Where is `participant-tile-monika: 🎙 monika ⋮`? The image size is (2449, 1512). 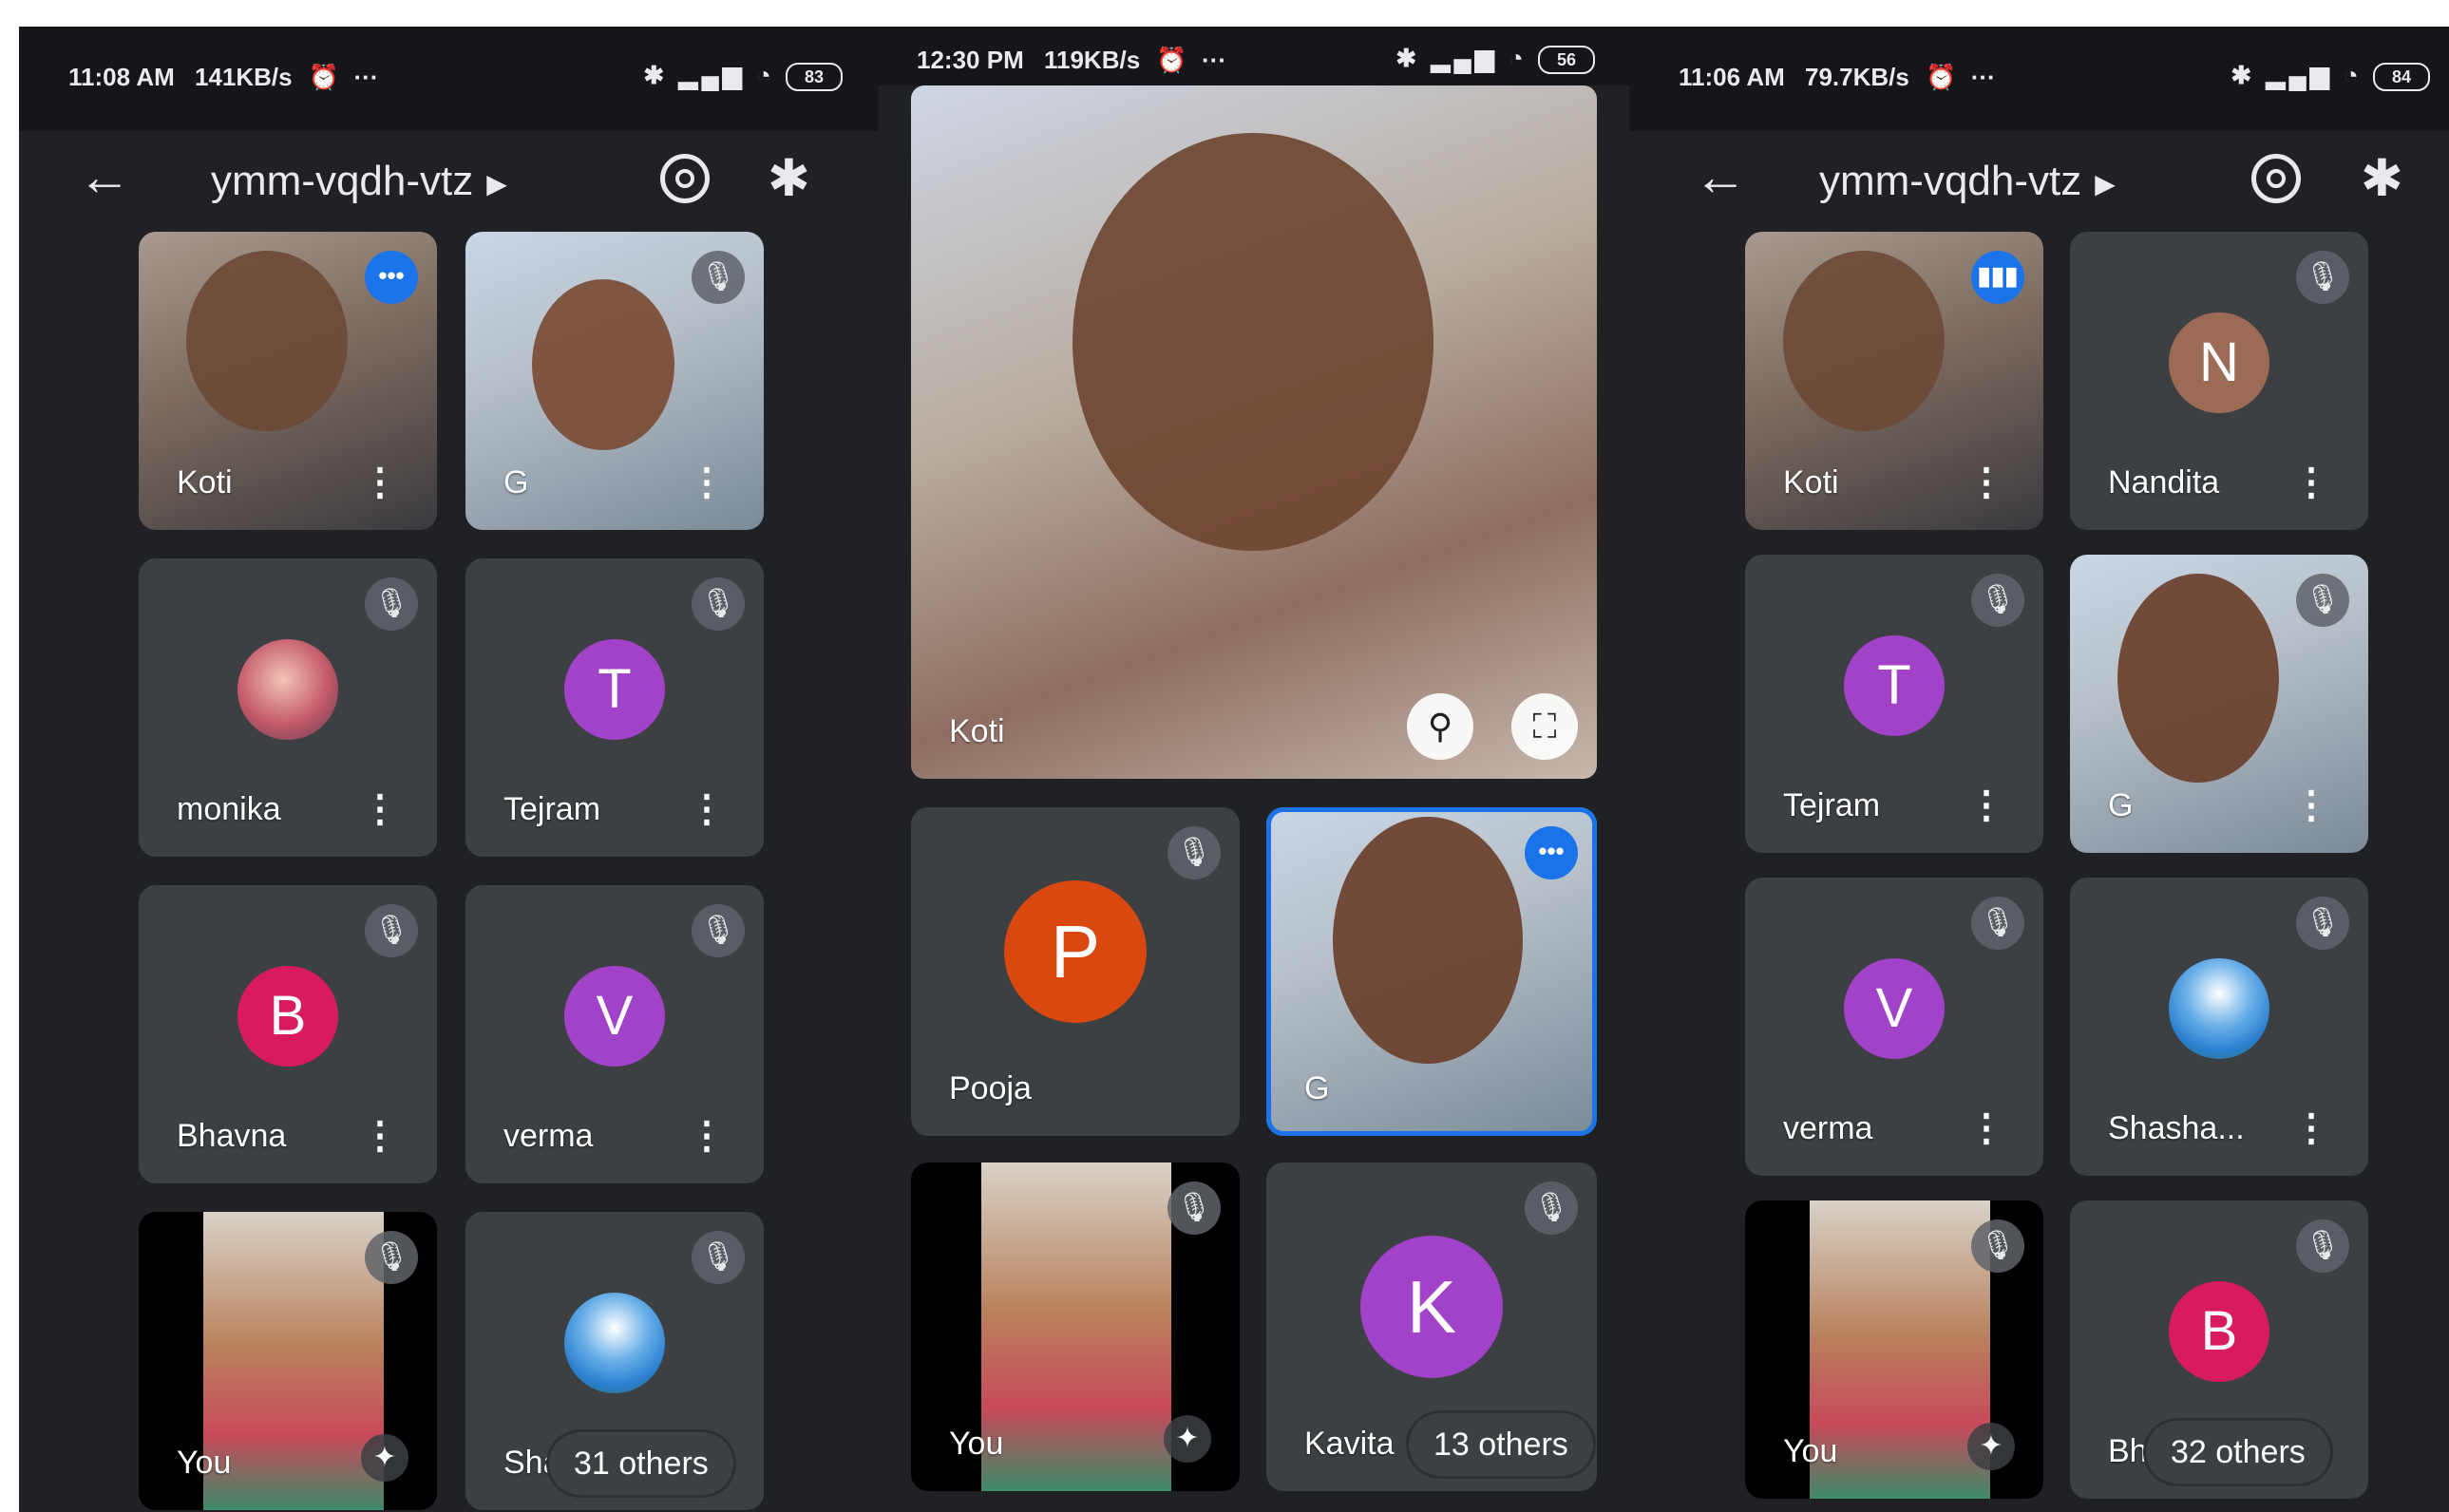 participant-tile-monika: 🎙 monika ⋮ is located at coordinates (288, 707).